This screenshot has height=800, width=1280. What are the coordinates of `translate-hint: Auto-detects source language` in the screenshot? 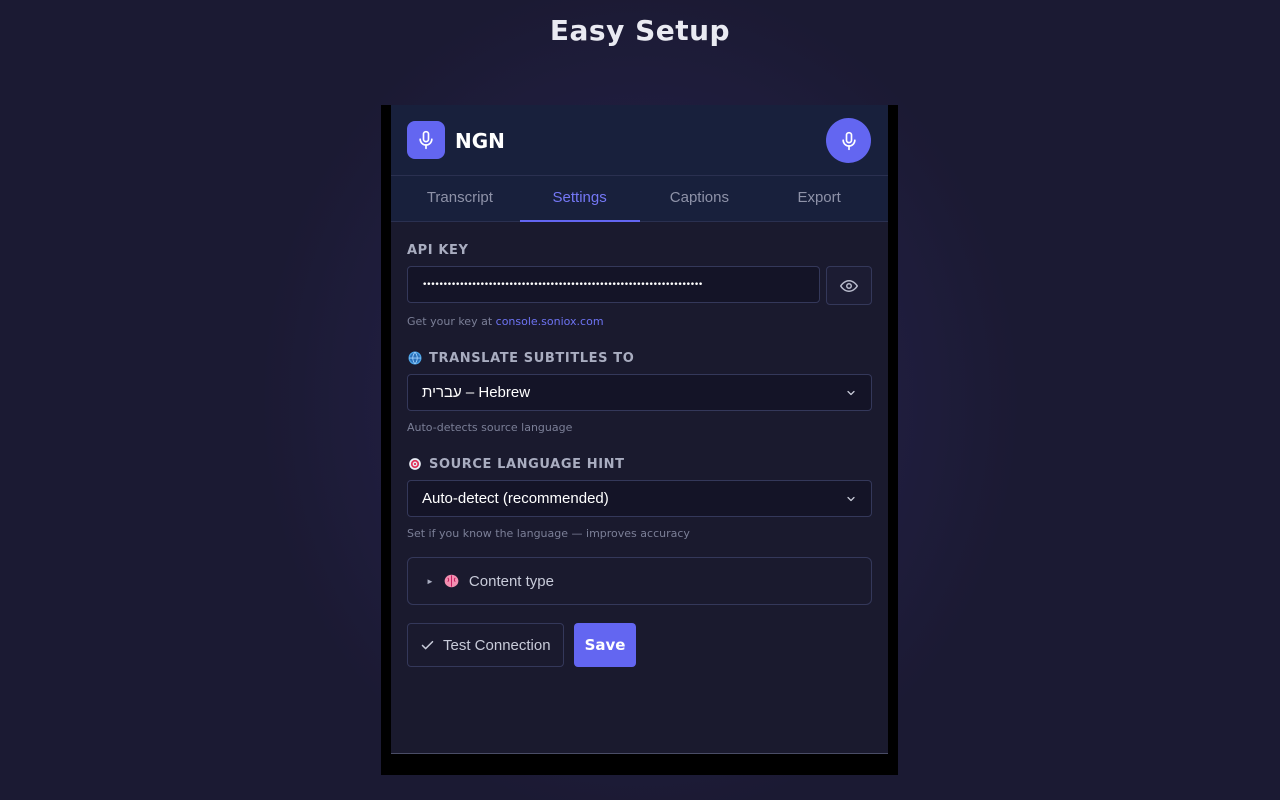 It's located at (490, 427).